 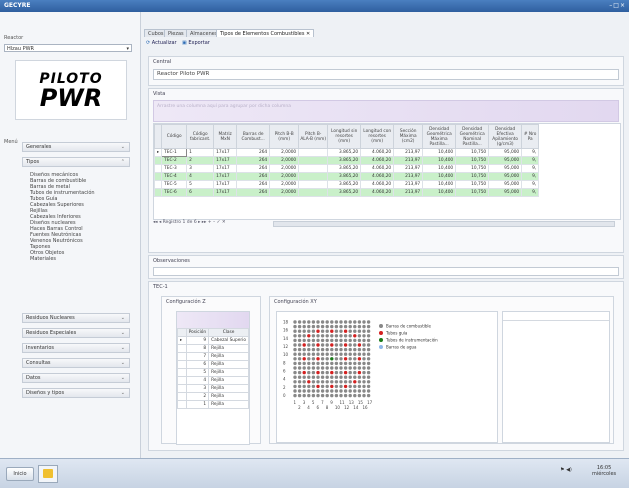 What do you see at coordinates (386, 74) in the screenshot?
I see `central-field: Reactor Piloto PWR` at bounding box center [386, 74].